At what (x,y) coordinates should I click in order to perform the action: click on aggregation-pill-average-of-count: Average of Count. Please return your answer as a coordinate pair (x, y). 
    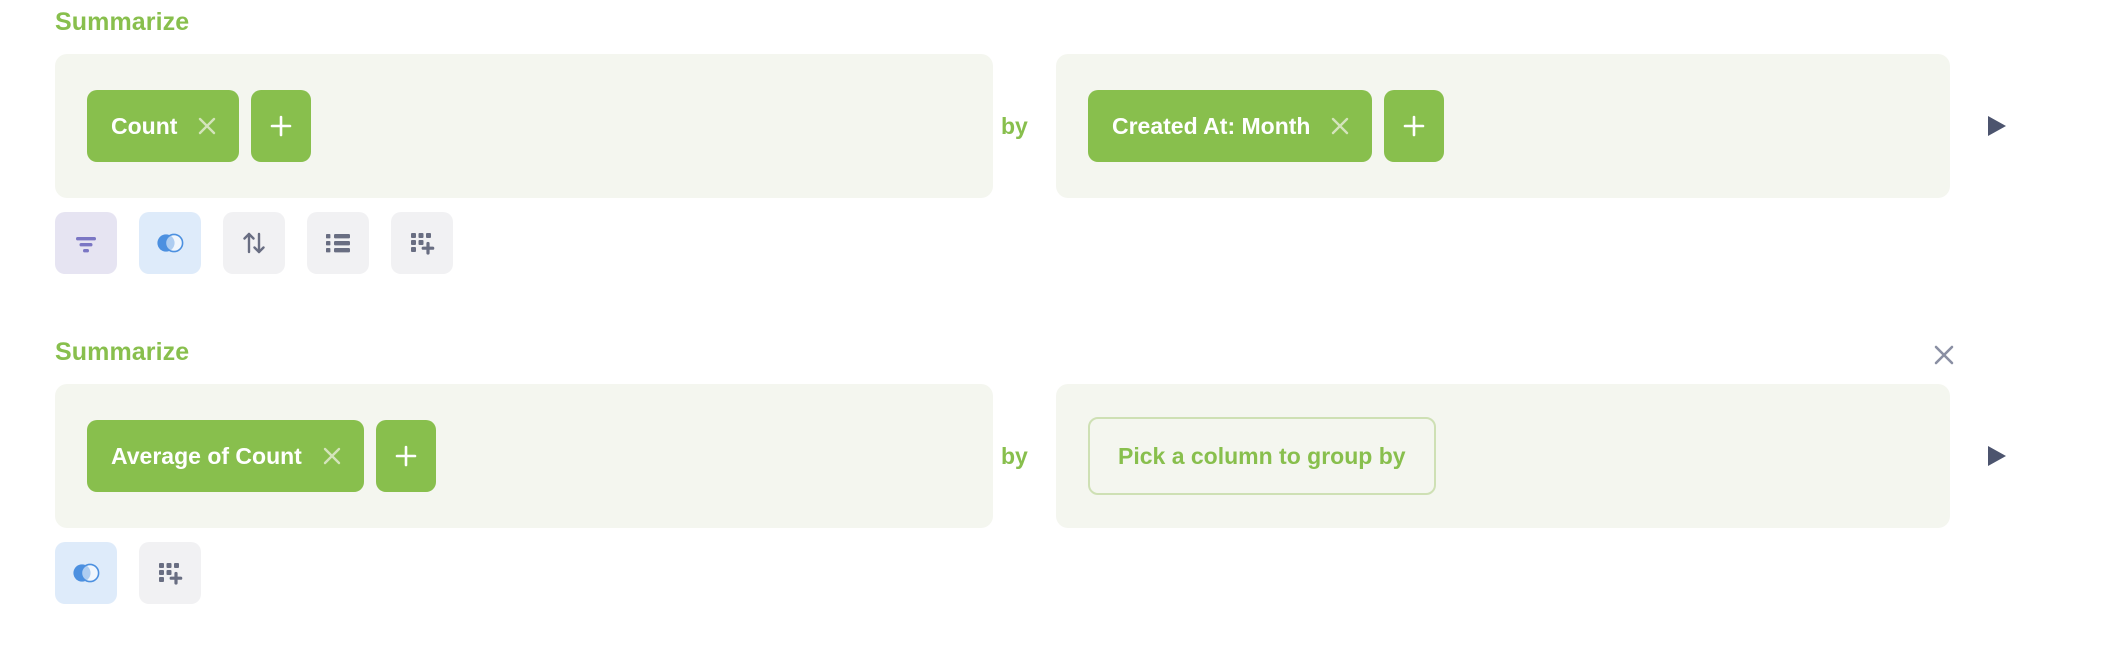
    Looking at the image, I should click on (225, 456).